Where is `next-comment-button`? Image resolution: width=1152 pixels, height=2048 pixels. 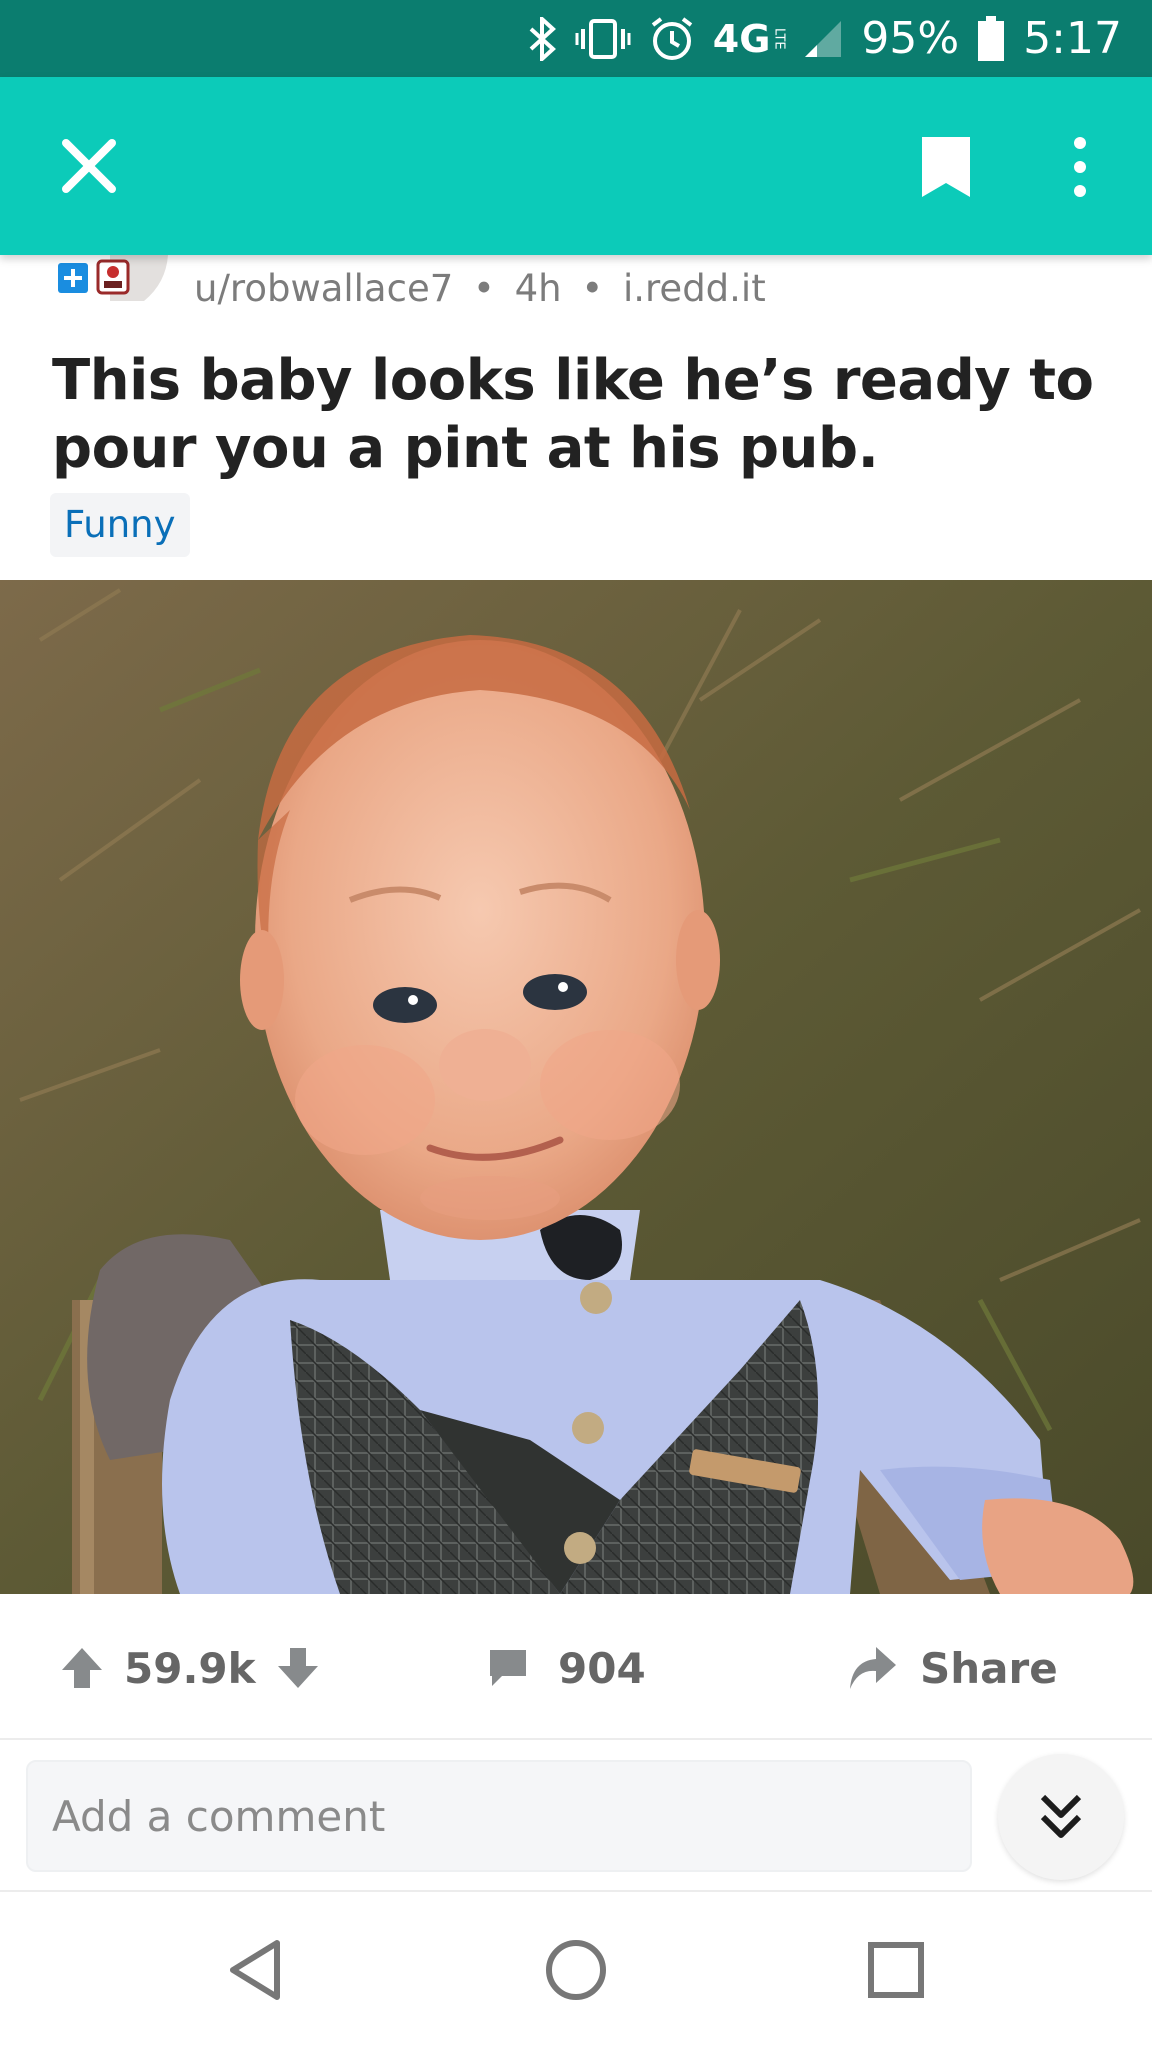
next-comment-button is located at coordinates (1061, 1817).